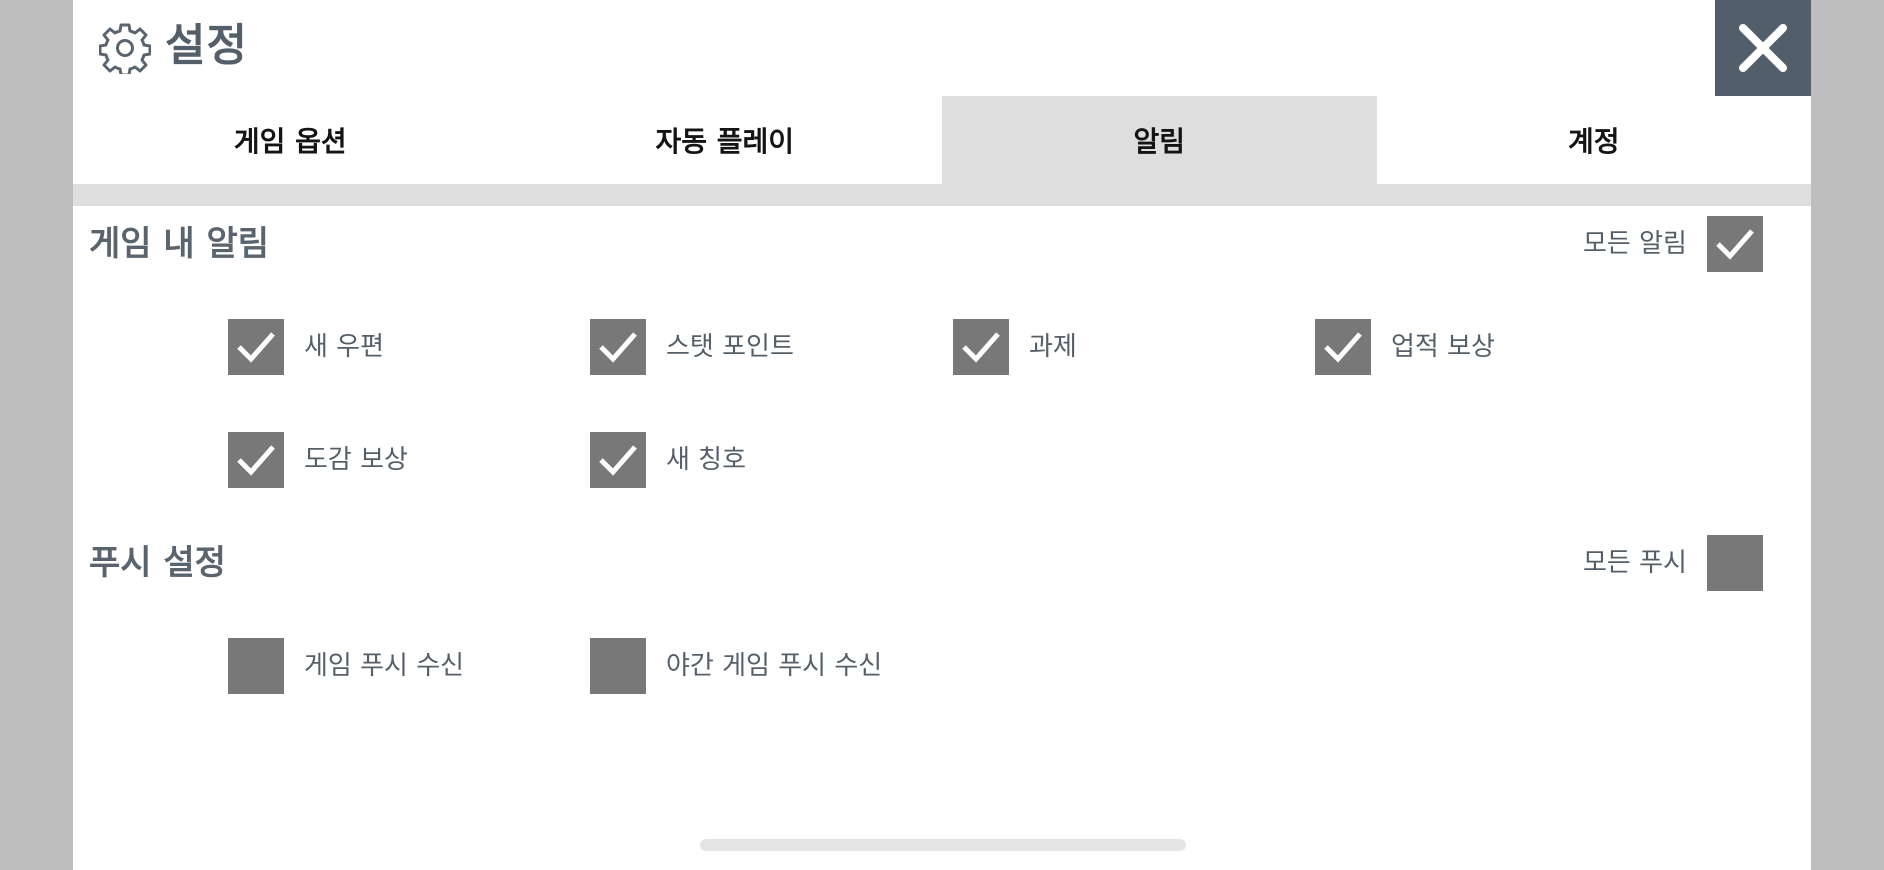  I want to click on close-icon, so click(1763, 48).